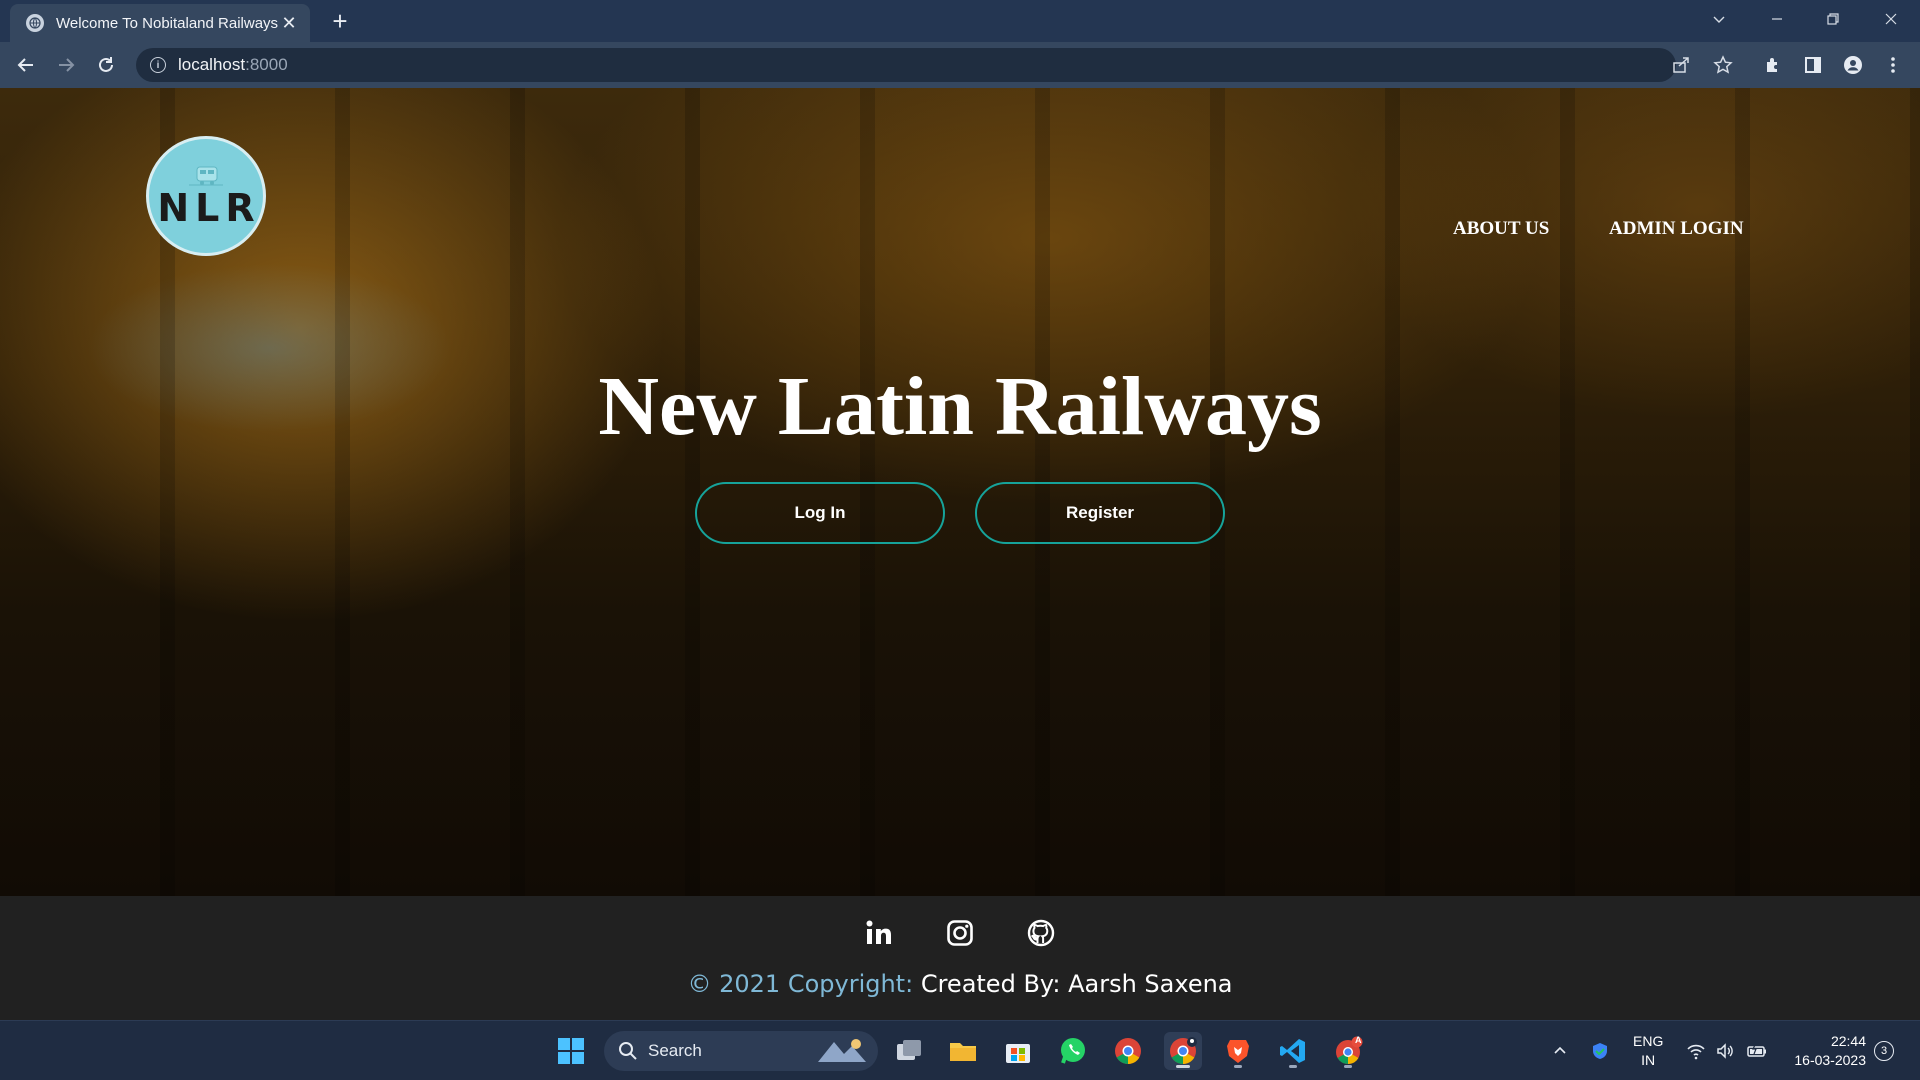 This screenshot has height=1080, width=1920. What do you see at coordinates (1813, 65) in the screenshot?
I see `side-panel-icon` at bounding box center [1813, 65].